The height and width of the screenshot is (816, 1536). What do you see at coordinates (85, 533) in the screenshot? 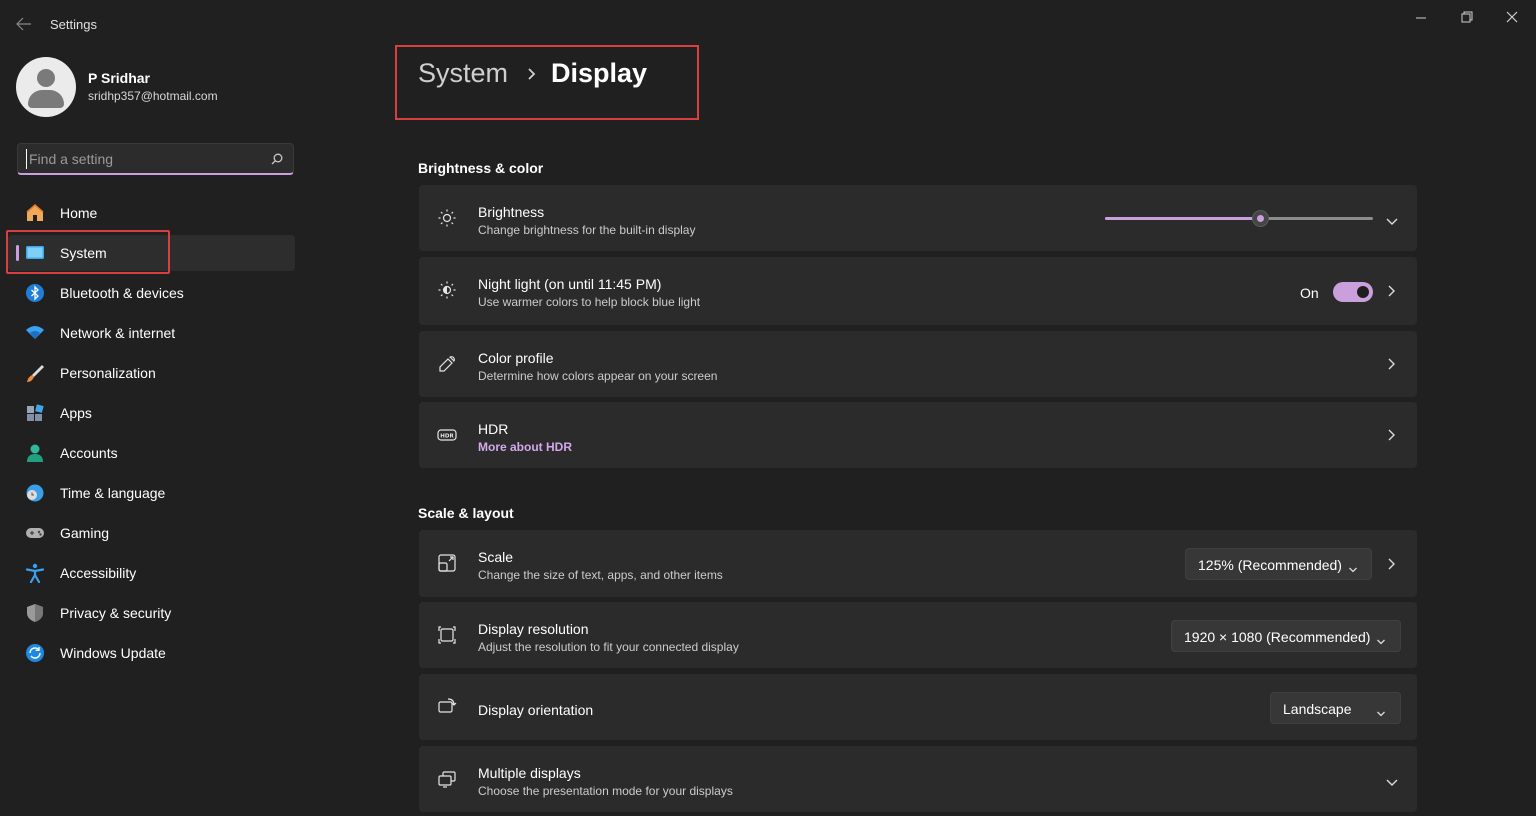
I see `sidebar-item-label: Gaming` at bounding box center [85, 533].